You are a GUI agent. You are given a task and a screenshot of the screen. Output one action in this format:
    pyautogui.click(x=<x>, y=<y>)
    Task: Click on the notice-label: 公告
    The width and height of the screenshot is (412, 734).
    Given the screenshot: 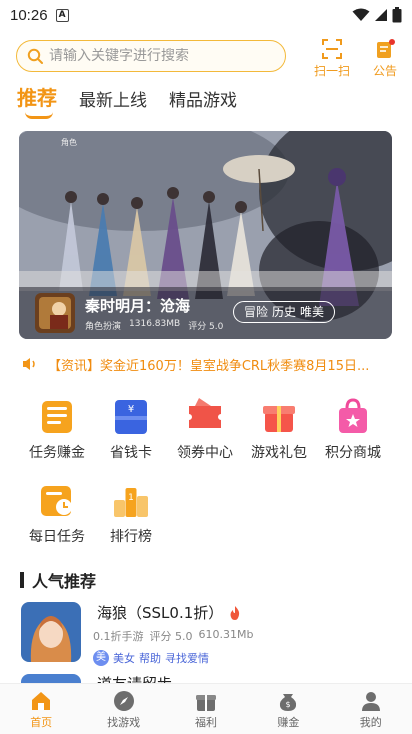 What is the action you would take?
    pyautogui.click(x=384, y=71)
    